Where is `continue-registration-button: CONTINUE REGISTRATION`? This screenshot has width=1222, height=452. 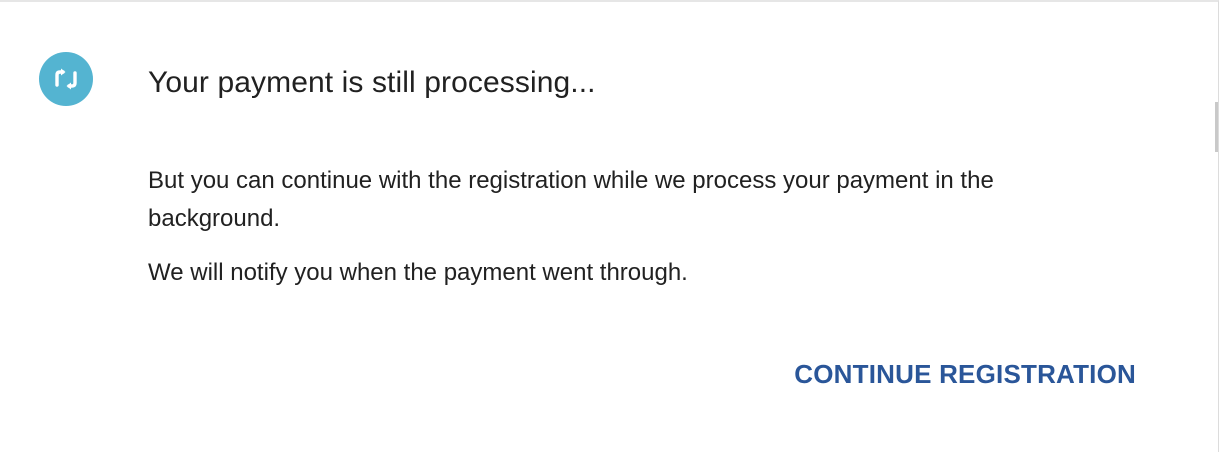 continue-registration-button: CONTINUE REGISTRATION is located at coordinates (965, 374).